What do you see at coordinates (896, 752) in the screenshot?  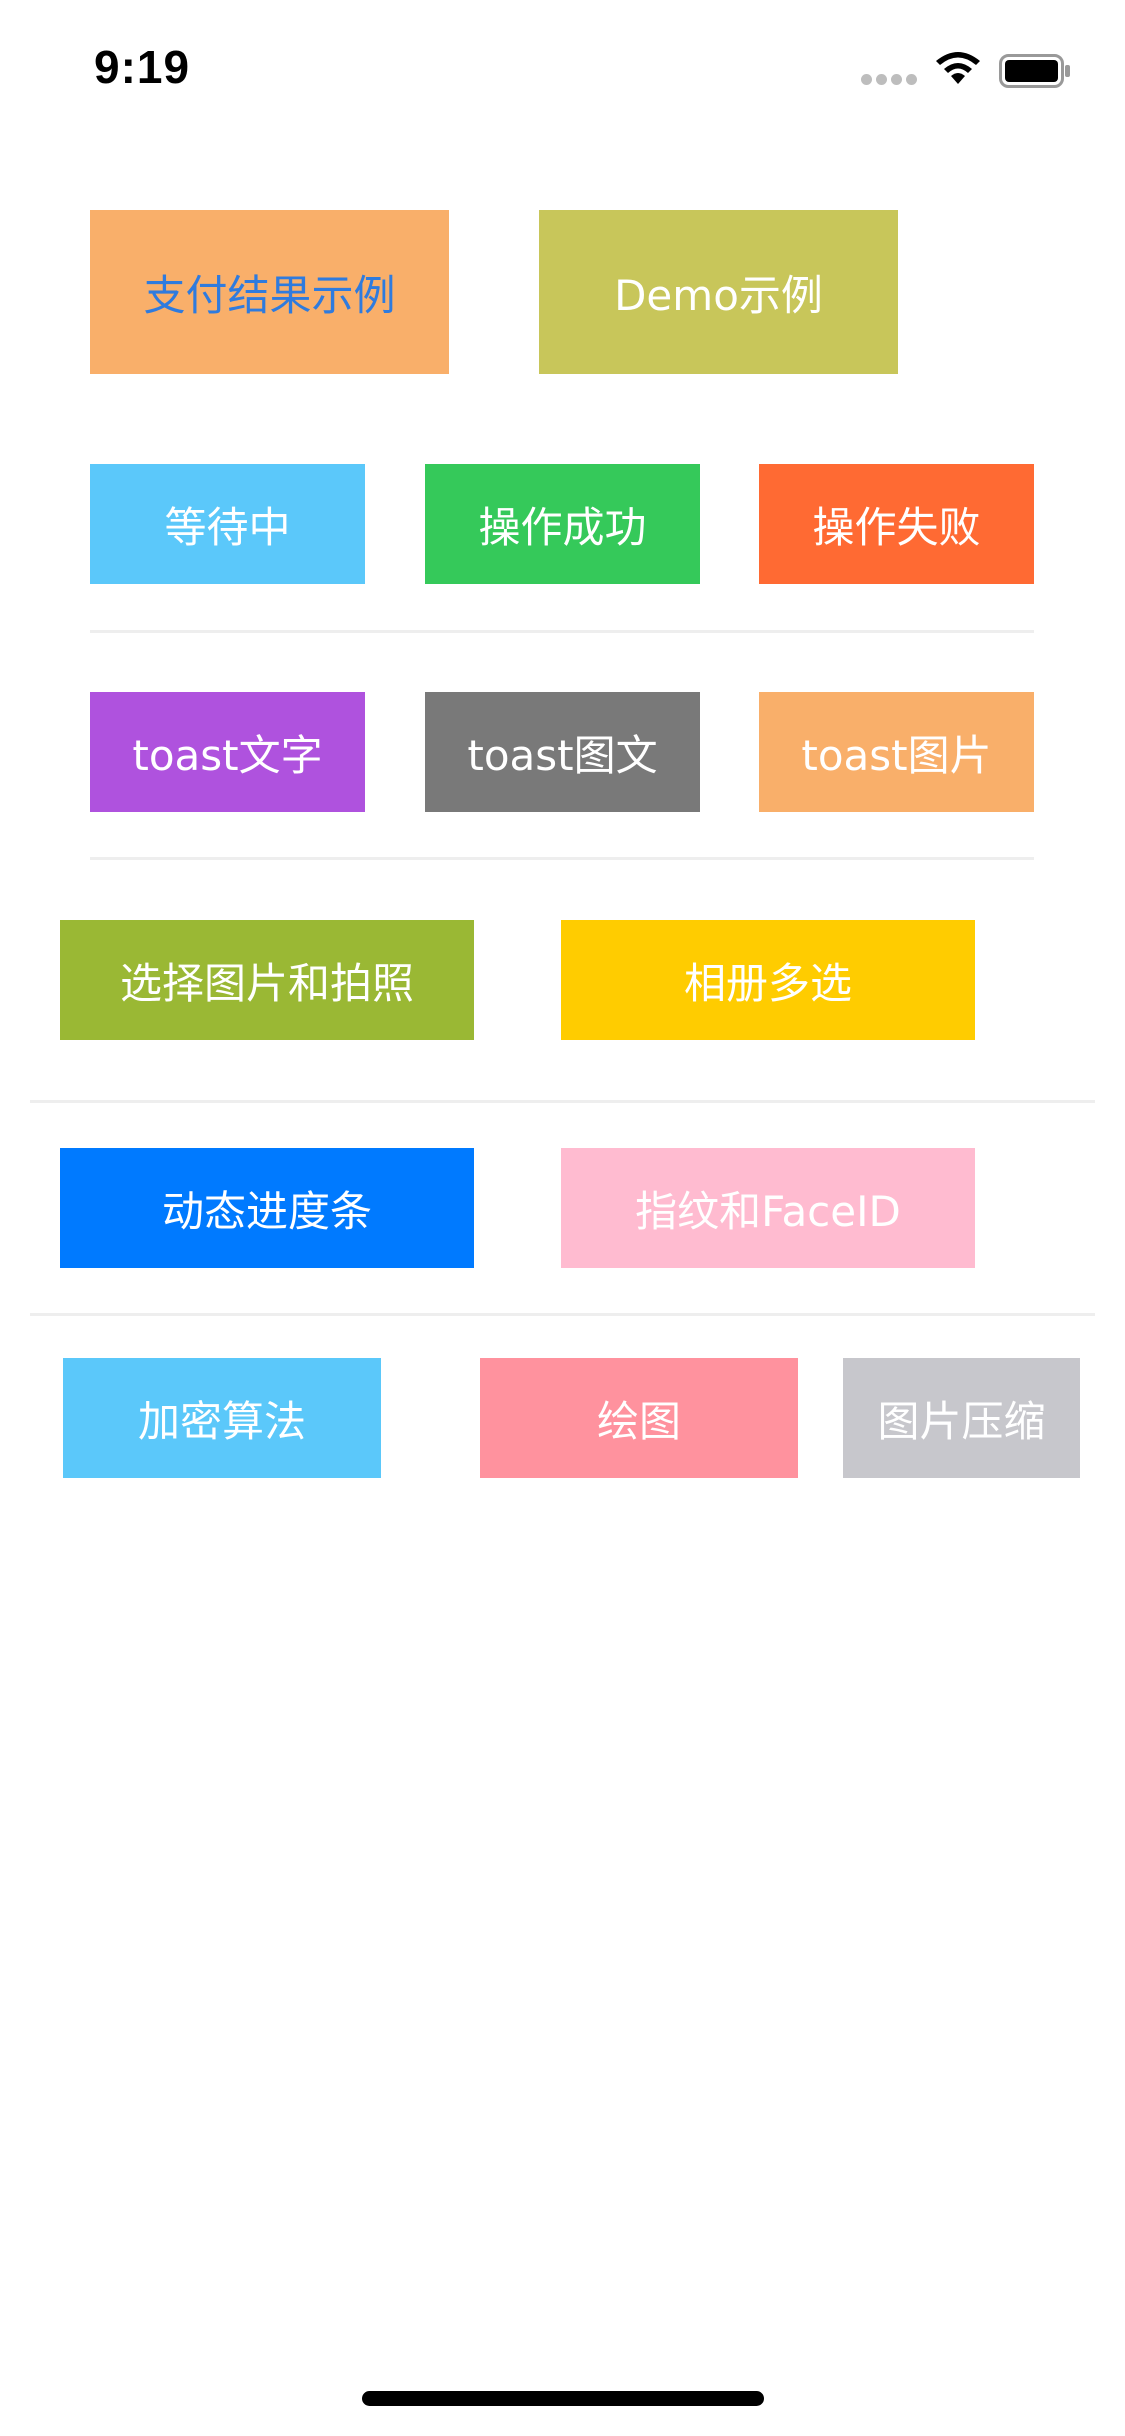 I see `toast-image-button: toast图片` at bounding box center [896, 752].